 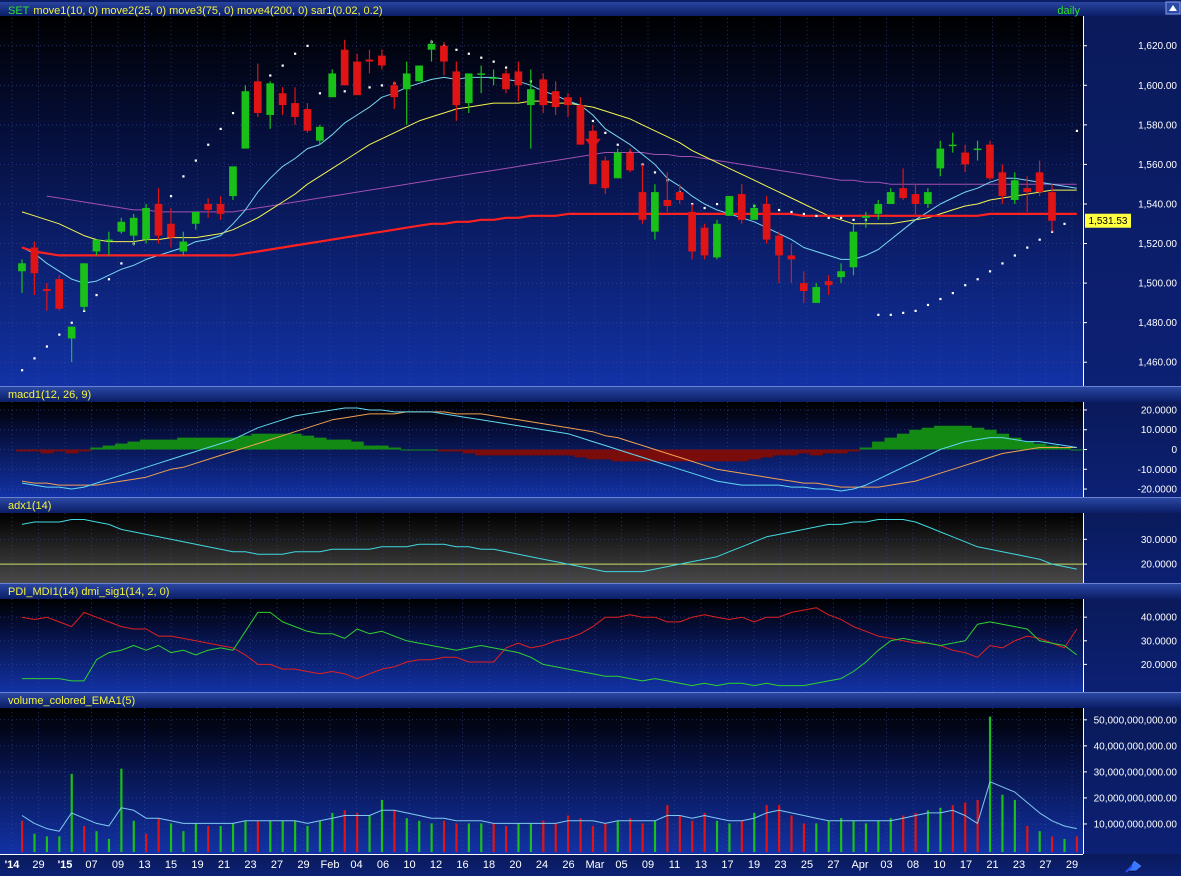 What do you see at coordinates (224, 865) in the screenshot?
I see `date-tick-label: 21` at bounding box center [224, 865].